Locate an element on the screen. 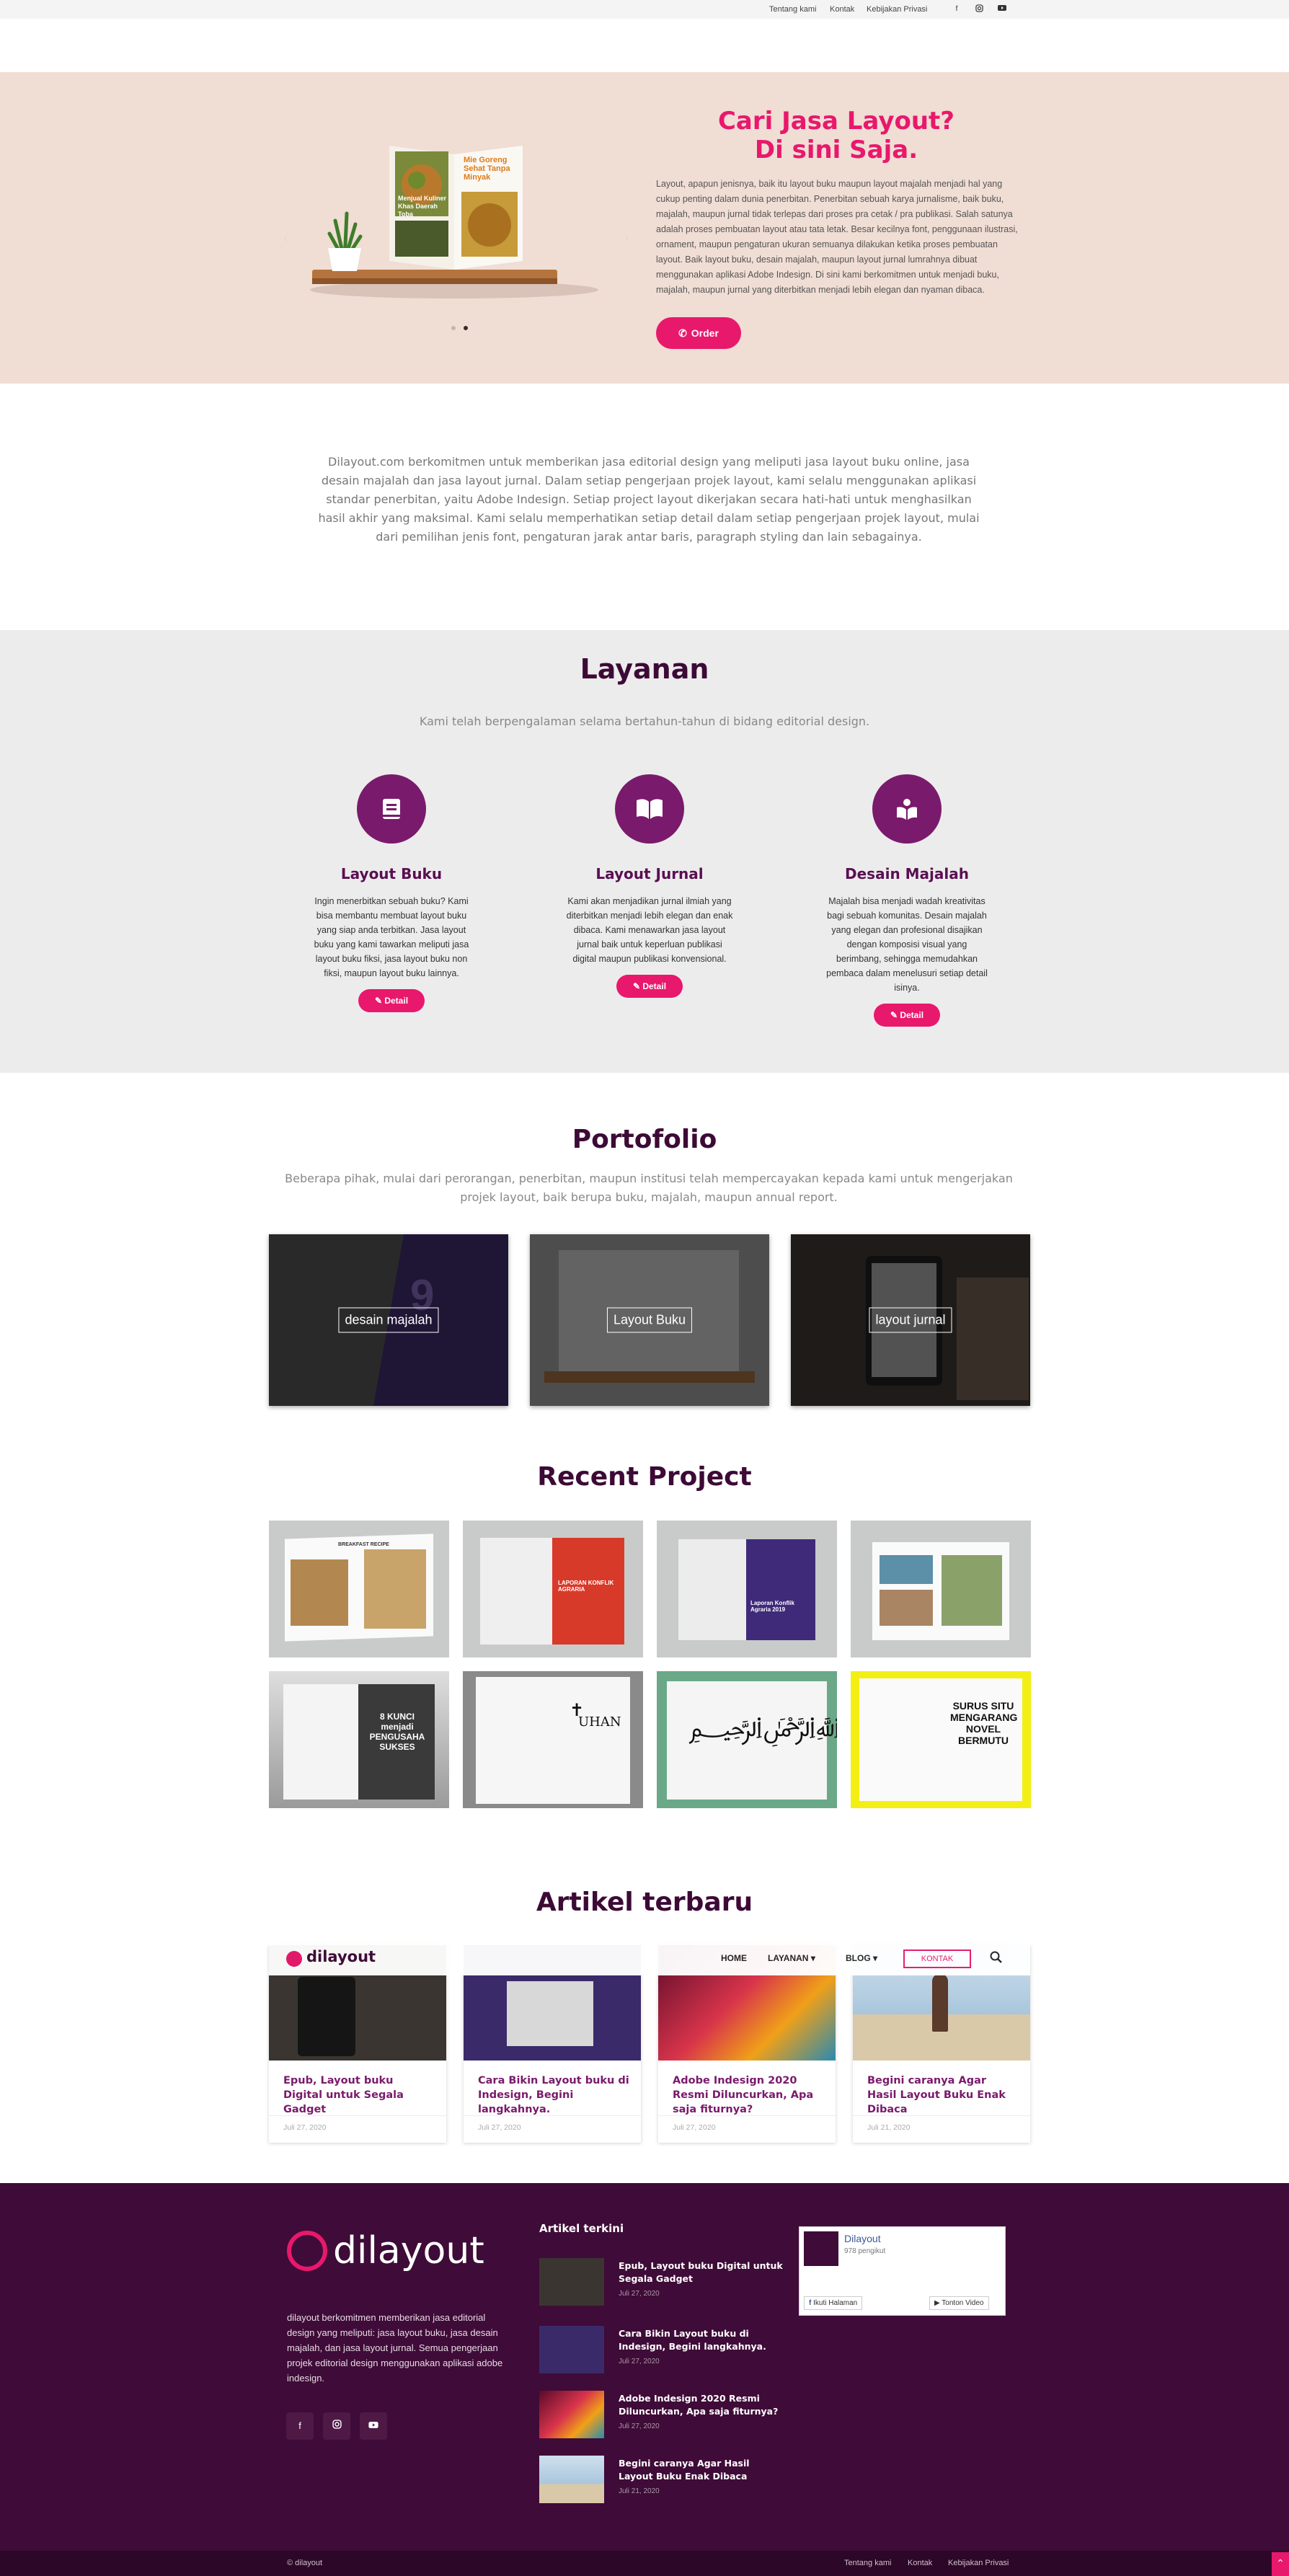 This screenshot has height=2576, width=1289. footer-recent-title: Artikel terkini is located at coordinates (581, 2228).